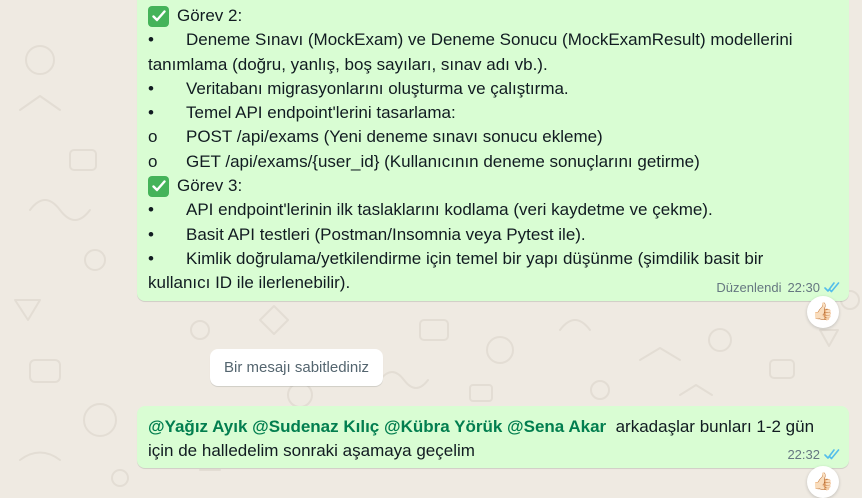 Image resolution: width=862 pixels, height=498 pixels. Describe the element at coordinates (803, 287) in the screenshot. I see `message-time: 22:30` at that location.